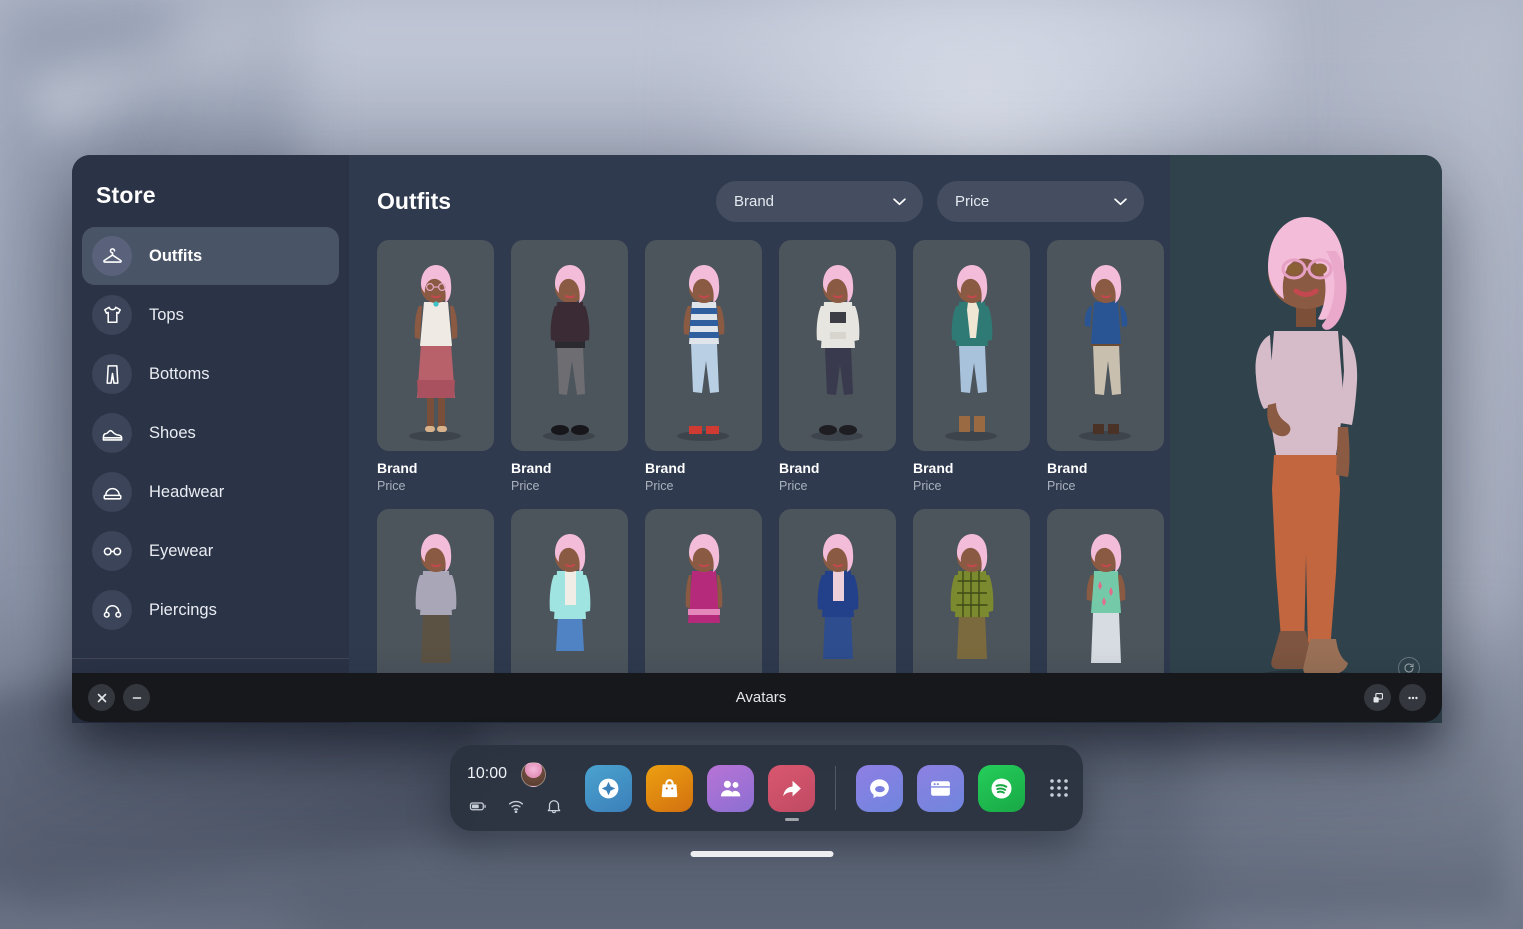  I want to click on clock: 10:00, so click(487, 773).